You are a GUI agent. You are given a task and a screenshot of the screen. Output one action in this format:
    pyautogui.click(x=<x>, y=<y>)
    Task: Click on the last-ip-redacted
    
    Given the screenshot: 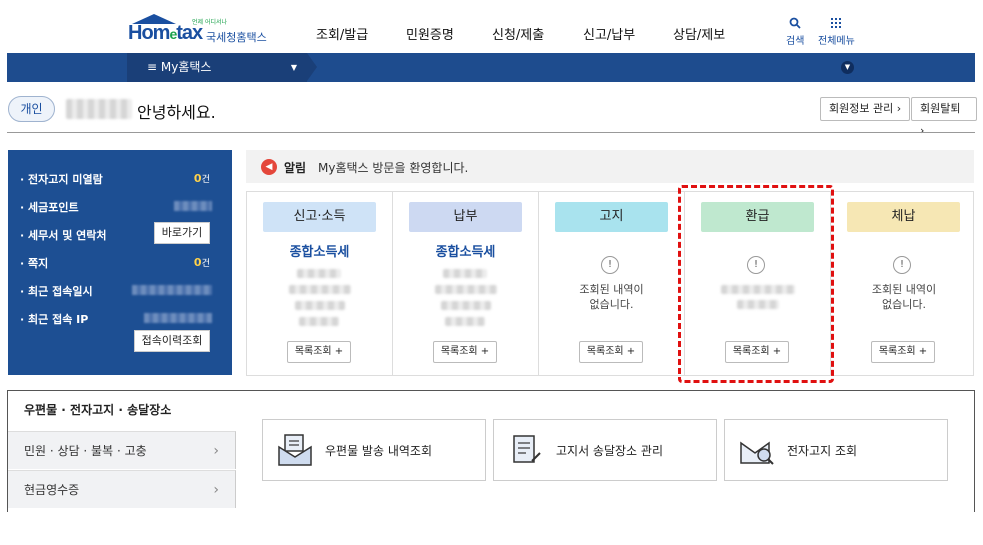 What is the action you would take?
    pyautogui.click(x=178, y=318)
    